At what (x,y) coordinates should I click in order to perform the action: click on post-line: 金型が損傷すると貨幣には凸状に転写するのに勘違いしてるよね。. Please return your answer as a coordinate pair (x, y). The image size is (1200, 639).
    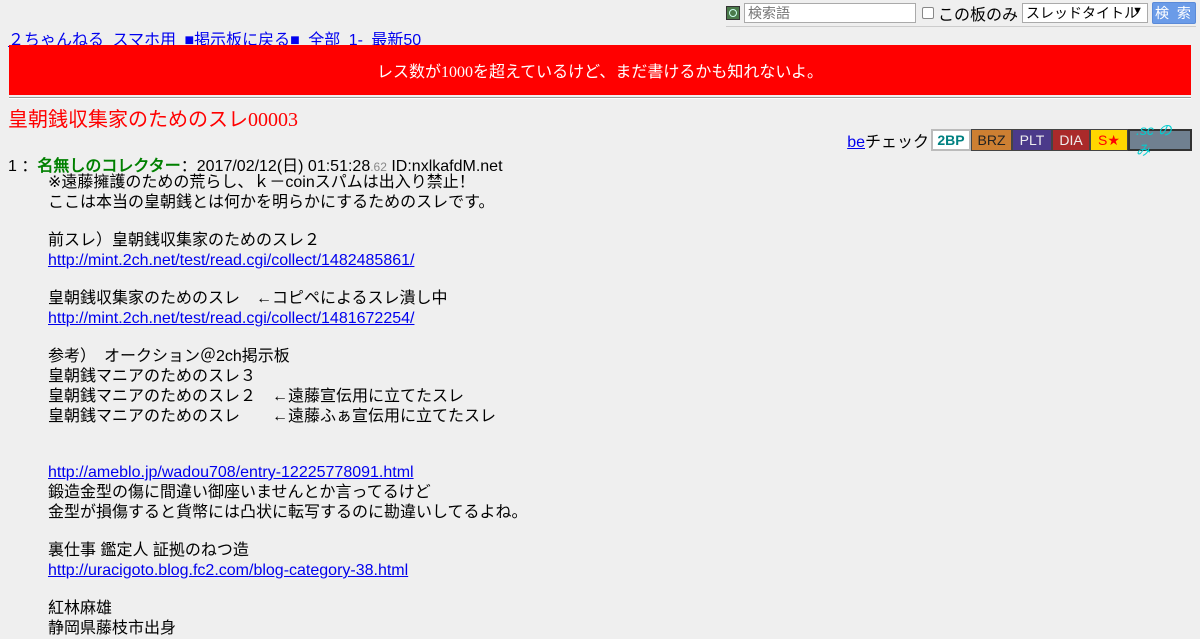
    Looking at the image, I should click on (288, 512).